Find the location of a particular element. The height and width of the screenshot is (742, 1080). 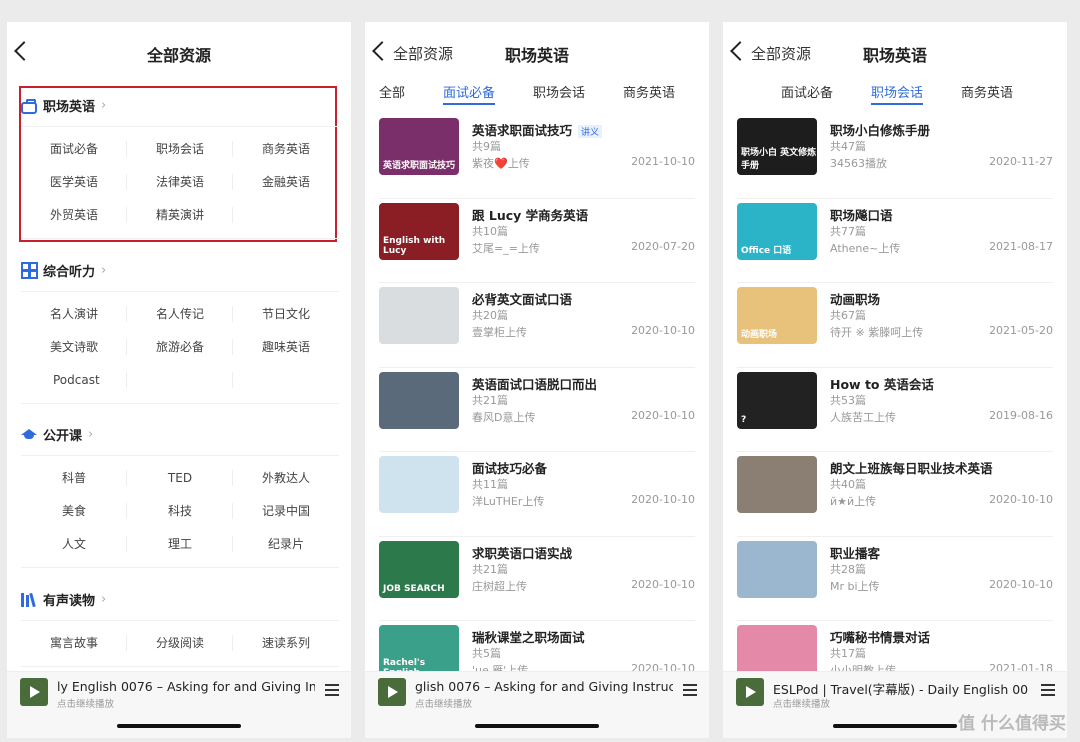

category-item: 美食 is located at coordinates (74, 511).